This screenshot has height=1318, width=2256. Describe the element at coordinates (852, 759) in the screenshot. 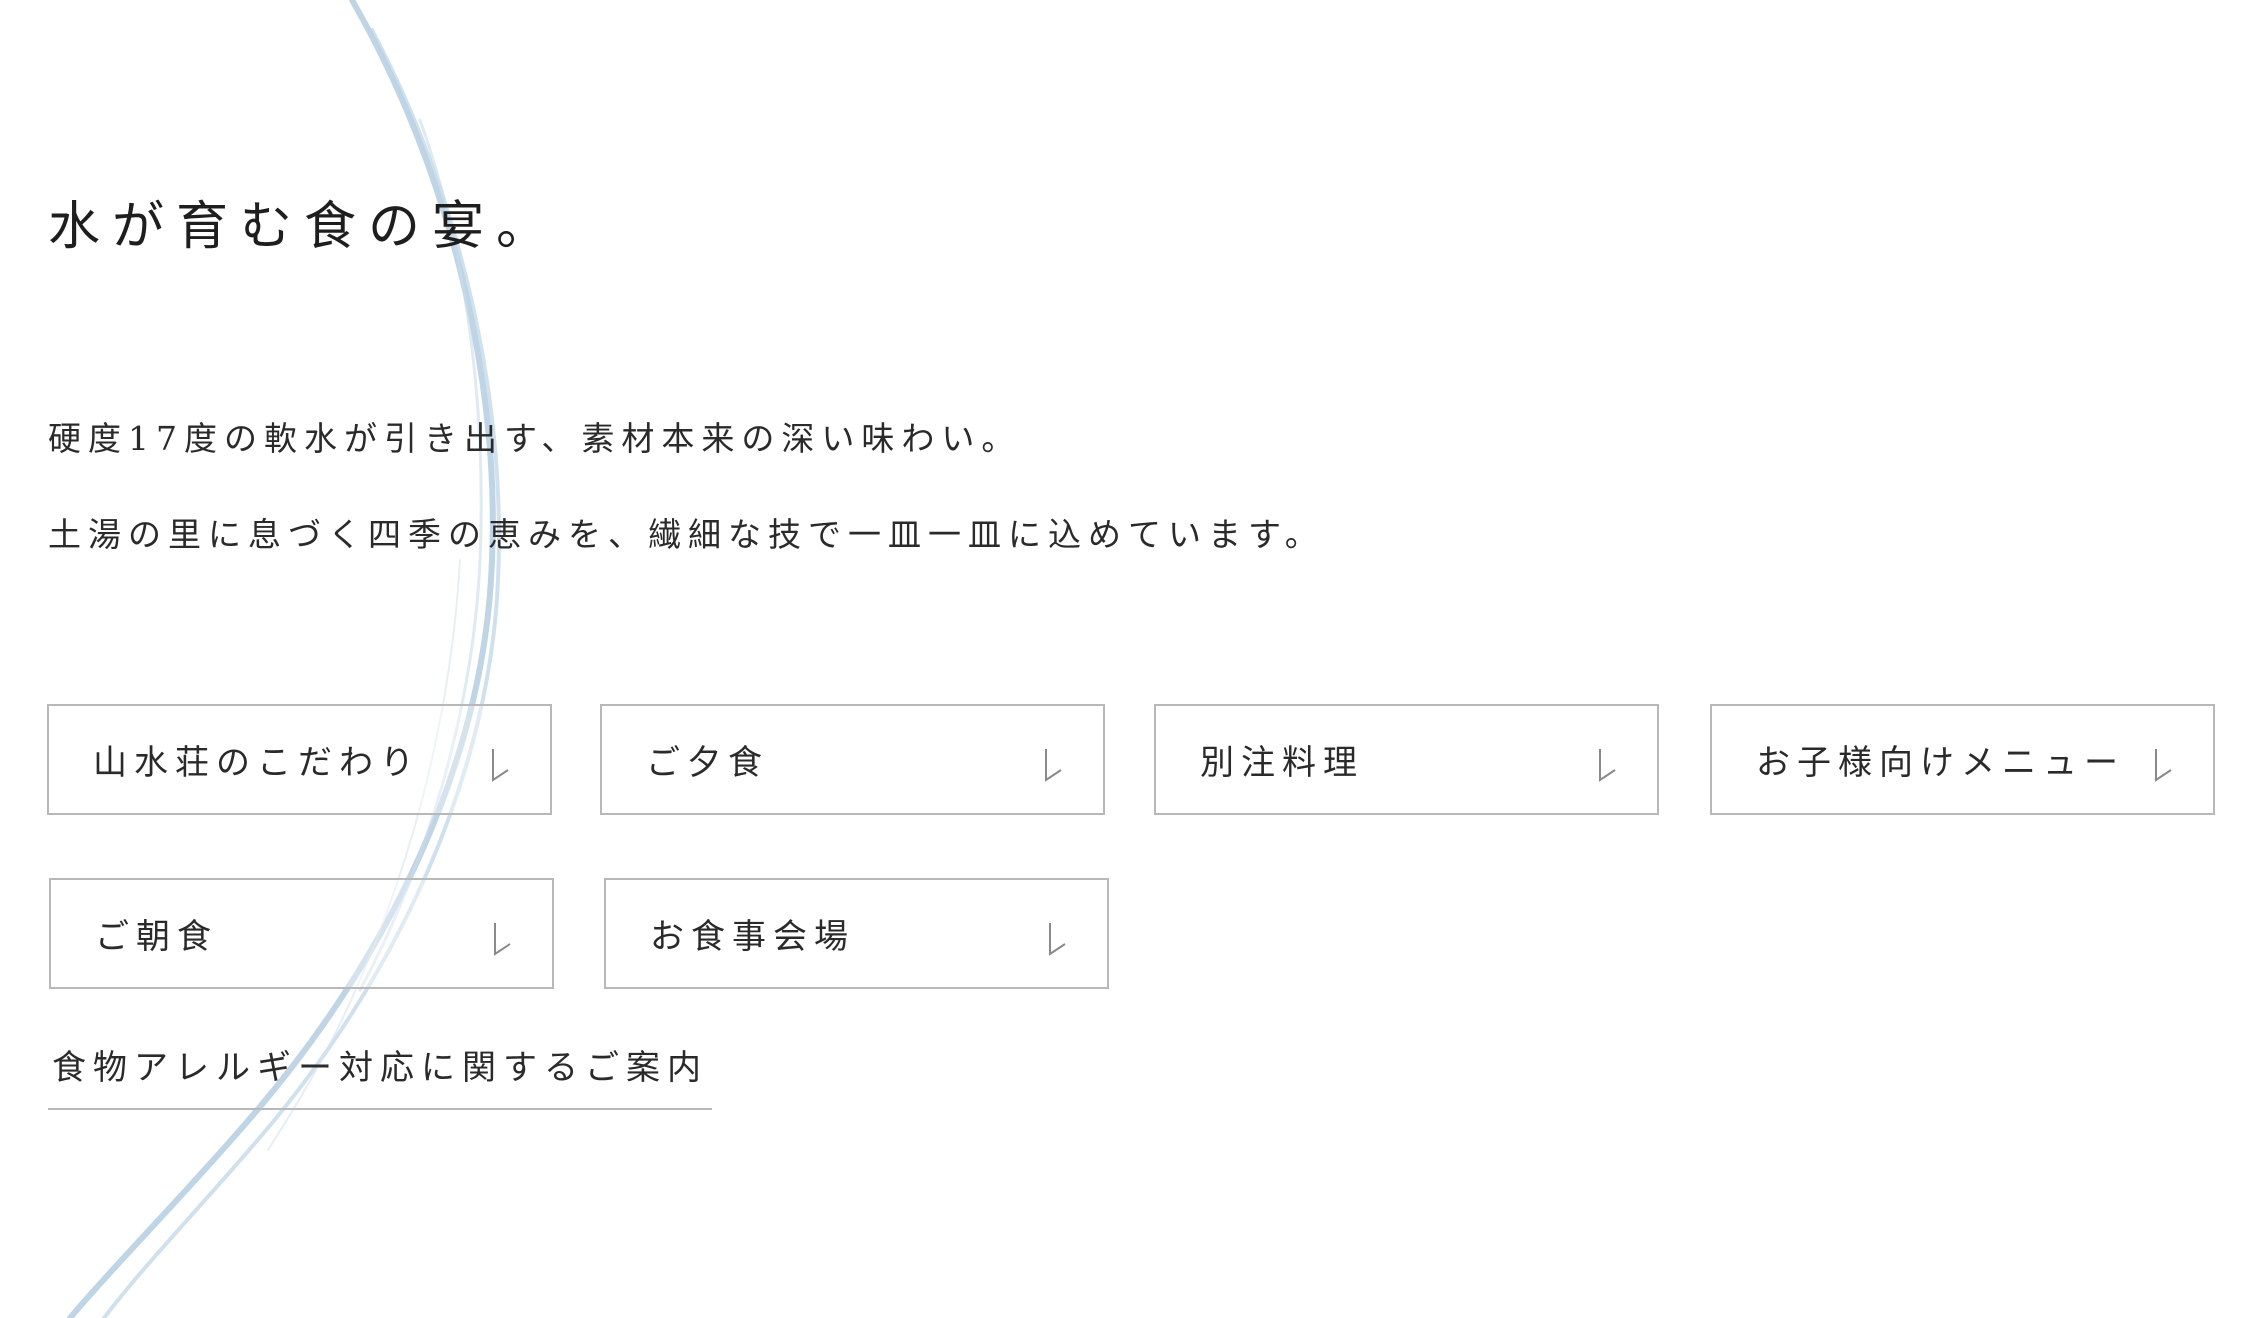

I see `menu-button-dinner: ご夕食` at that location.